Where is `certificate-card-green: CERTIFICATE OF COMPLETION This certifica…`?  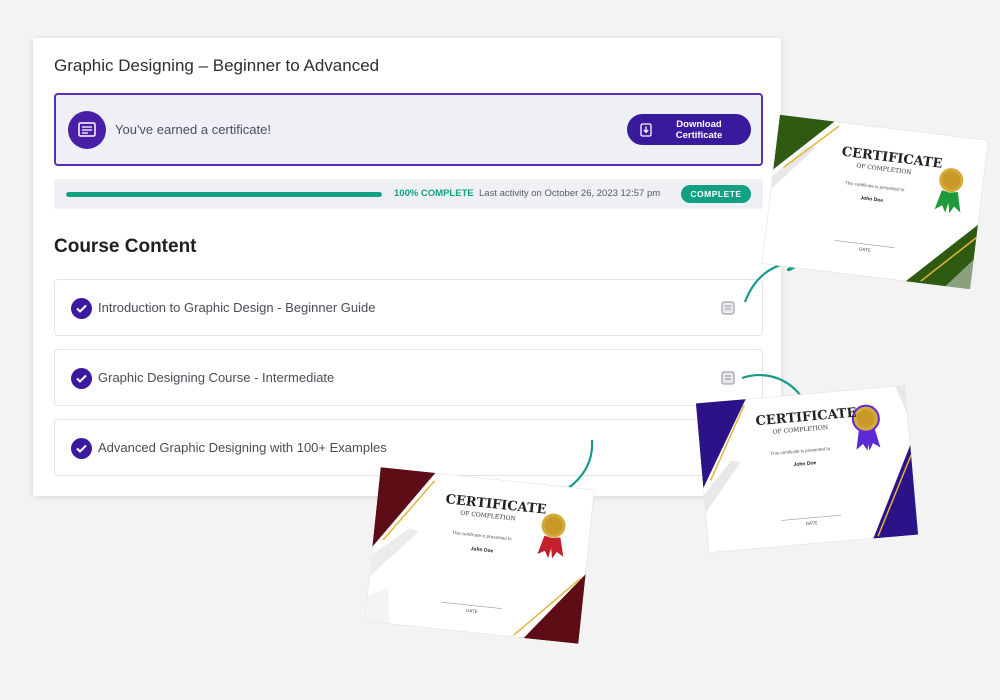
certificate-card-green: CERTIFICATE OF COMPLETION This certifica… is located at coordinates (875, 202).